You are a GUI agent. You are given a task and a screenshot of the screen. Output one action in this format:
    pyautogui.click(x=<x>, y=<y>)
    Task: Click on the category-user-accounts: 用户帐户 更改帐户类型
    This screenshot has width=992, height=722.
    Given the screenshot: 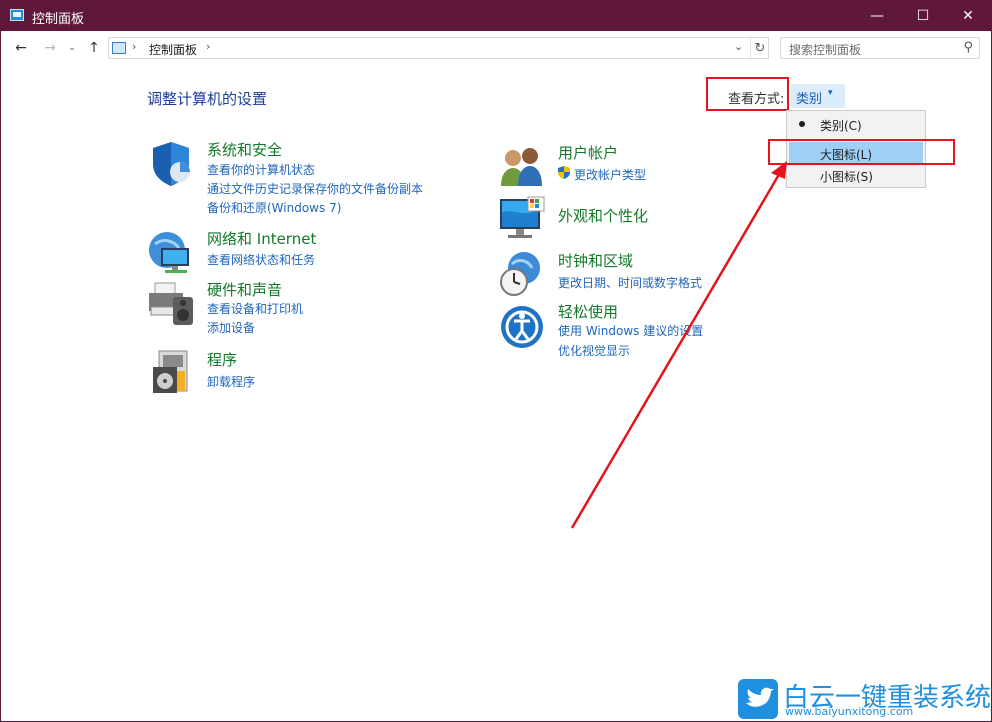 What is the action you would take?
    pyautogui.click(x=628, y=165)
    